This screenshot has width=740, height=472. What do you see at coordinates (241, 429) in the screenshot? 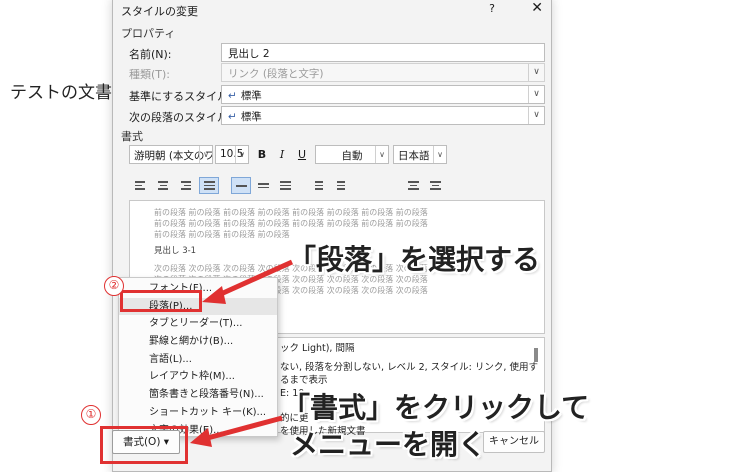
I see `arrow-to-format-button` at bounding box center [241, 429].